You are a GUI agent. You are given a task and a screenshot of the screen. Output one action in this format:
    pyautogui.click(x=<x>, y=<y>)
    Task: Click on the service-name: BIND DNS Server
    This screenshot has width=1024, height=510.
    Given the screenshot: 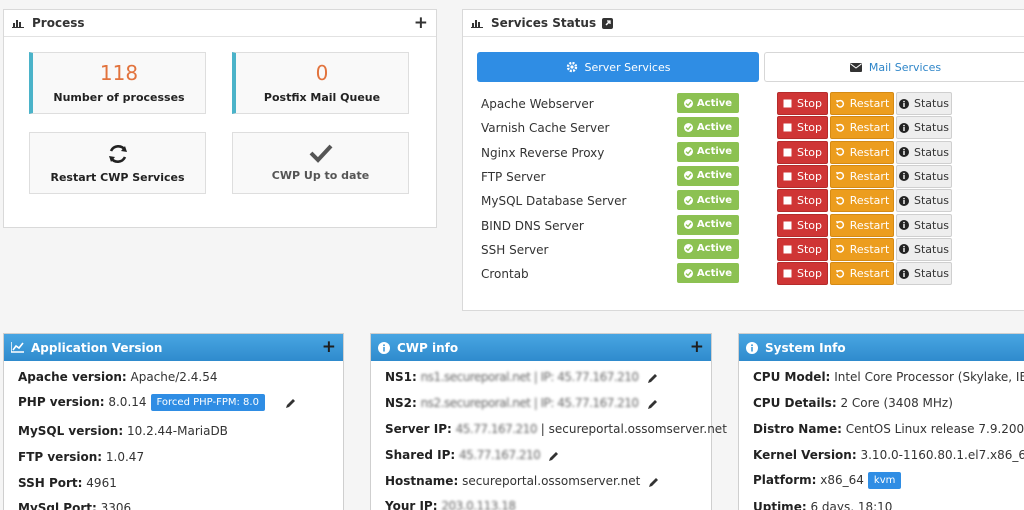 What is the action you would take?
    pyautogui.click(x=532, y=225)
    